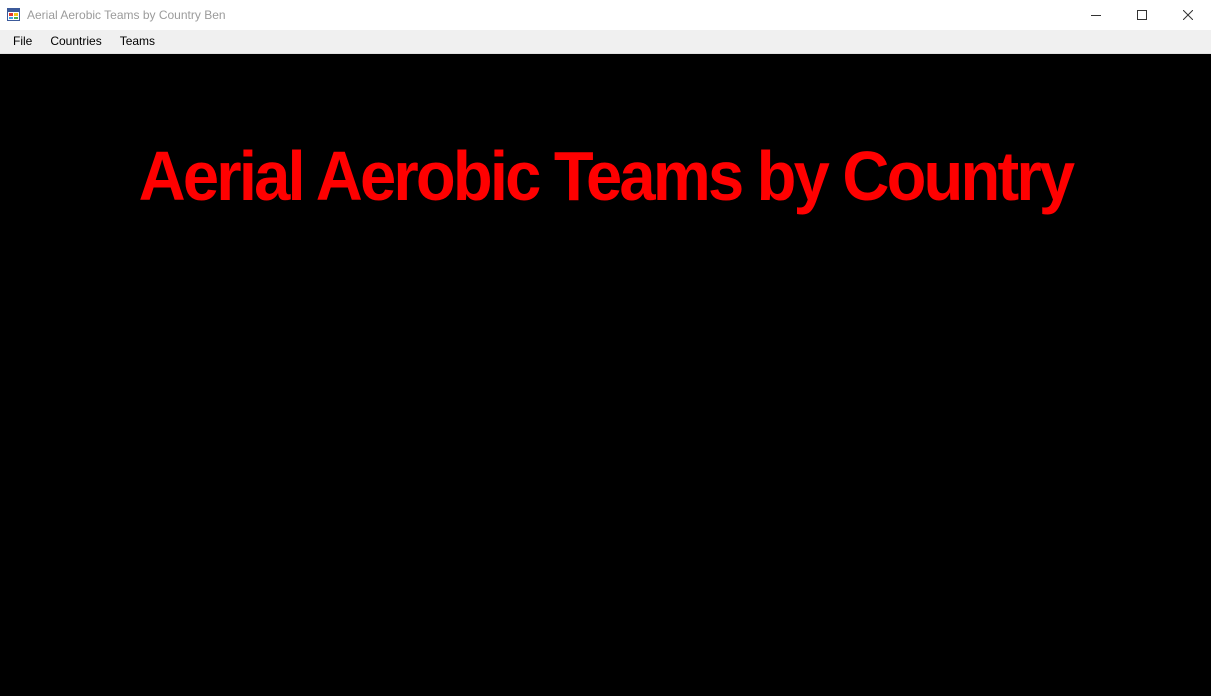  Describe the element at coordinates (605, 42) in the screenshot. I see `menu-bar: File Countries Teams` at that location.